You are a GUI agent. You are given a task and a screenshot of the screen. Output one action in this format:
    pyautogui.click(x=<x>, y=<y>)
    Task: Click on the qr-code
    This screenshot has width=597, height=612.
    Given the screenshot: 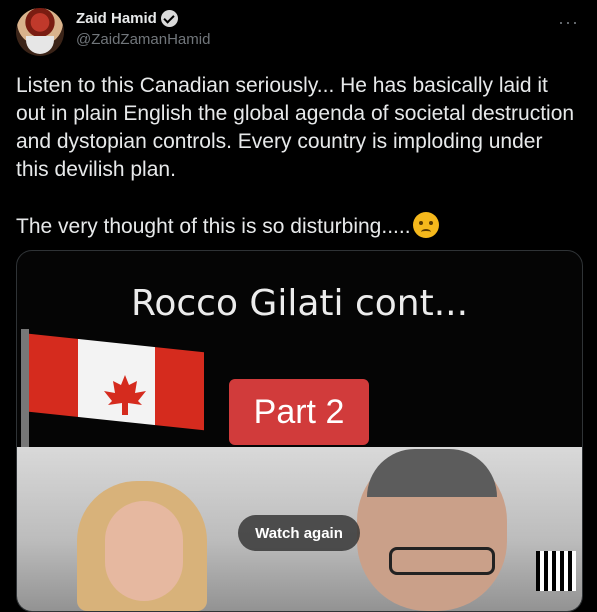 What is the action you would take?
    pyautogui.click(x=556, y=571)
    